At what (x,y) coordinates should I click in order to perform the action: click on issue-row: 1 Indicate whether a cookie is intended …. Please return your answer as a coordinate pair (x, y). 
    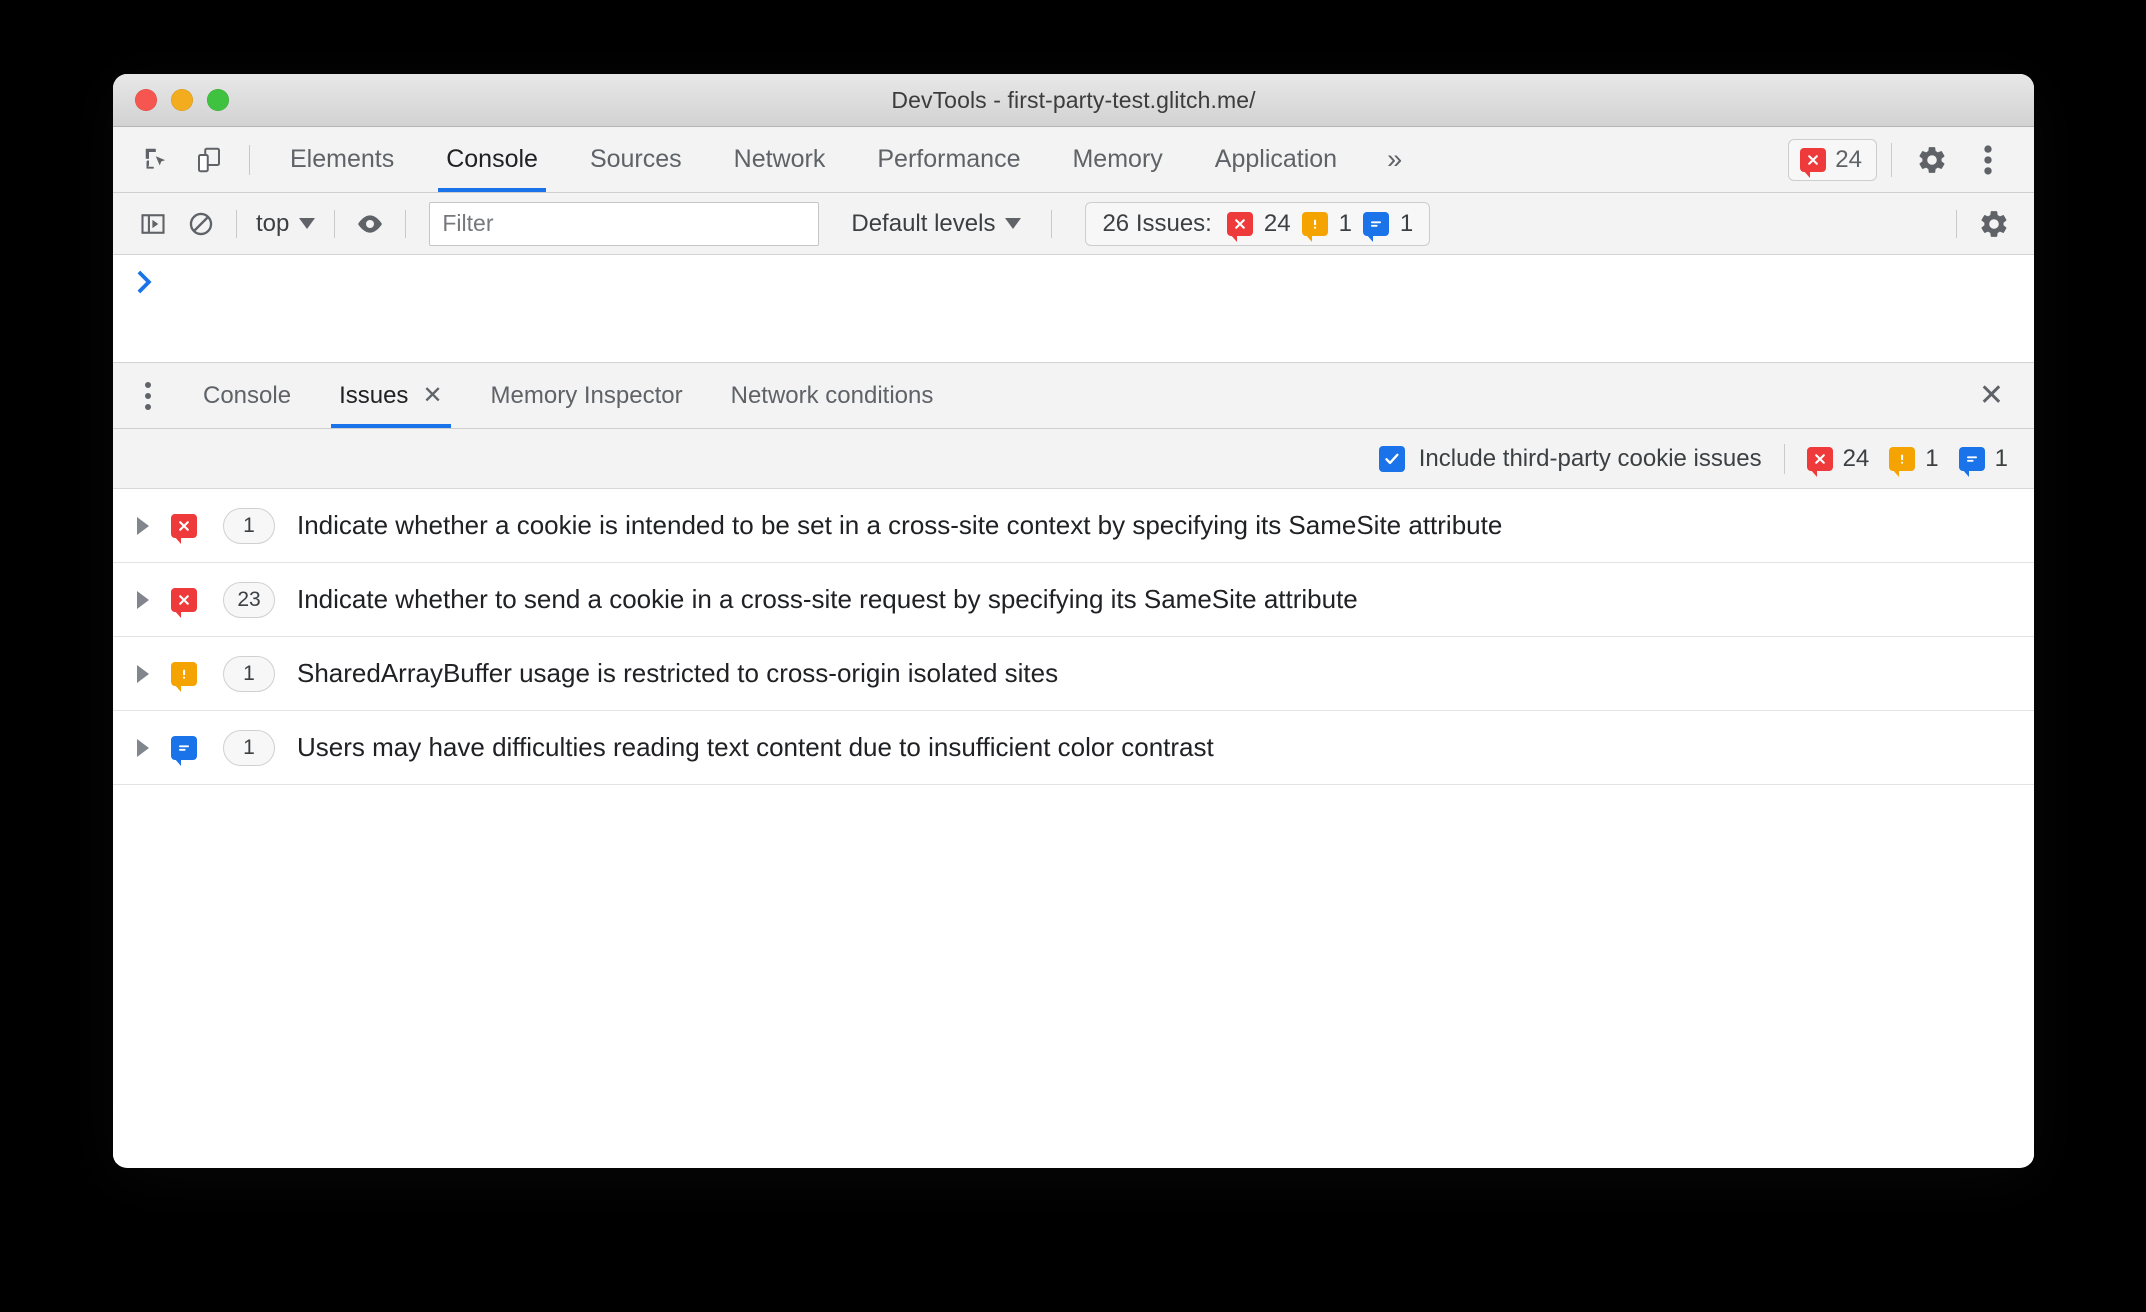
    Looking at the image, I should click on (1073, 526).